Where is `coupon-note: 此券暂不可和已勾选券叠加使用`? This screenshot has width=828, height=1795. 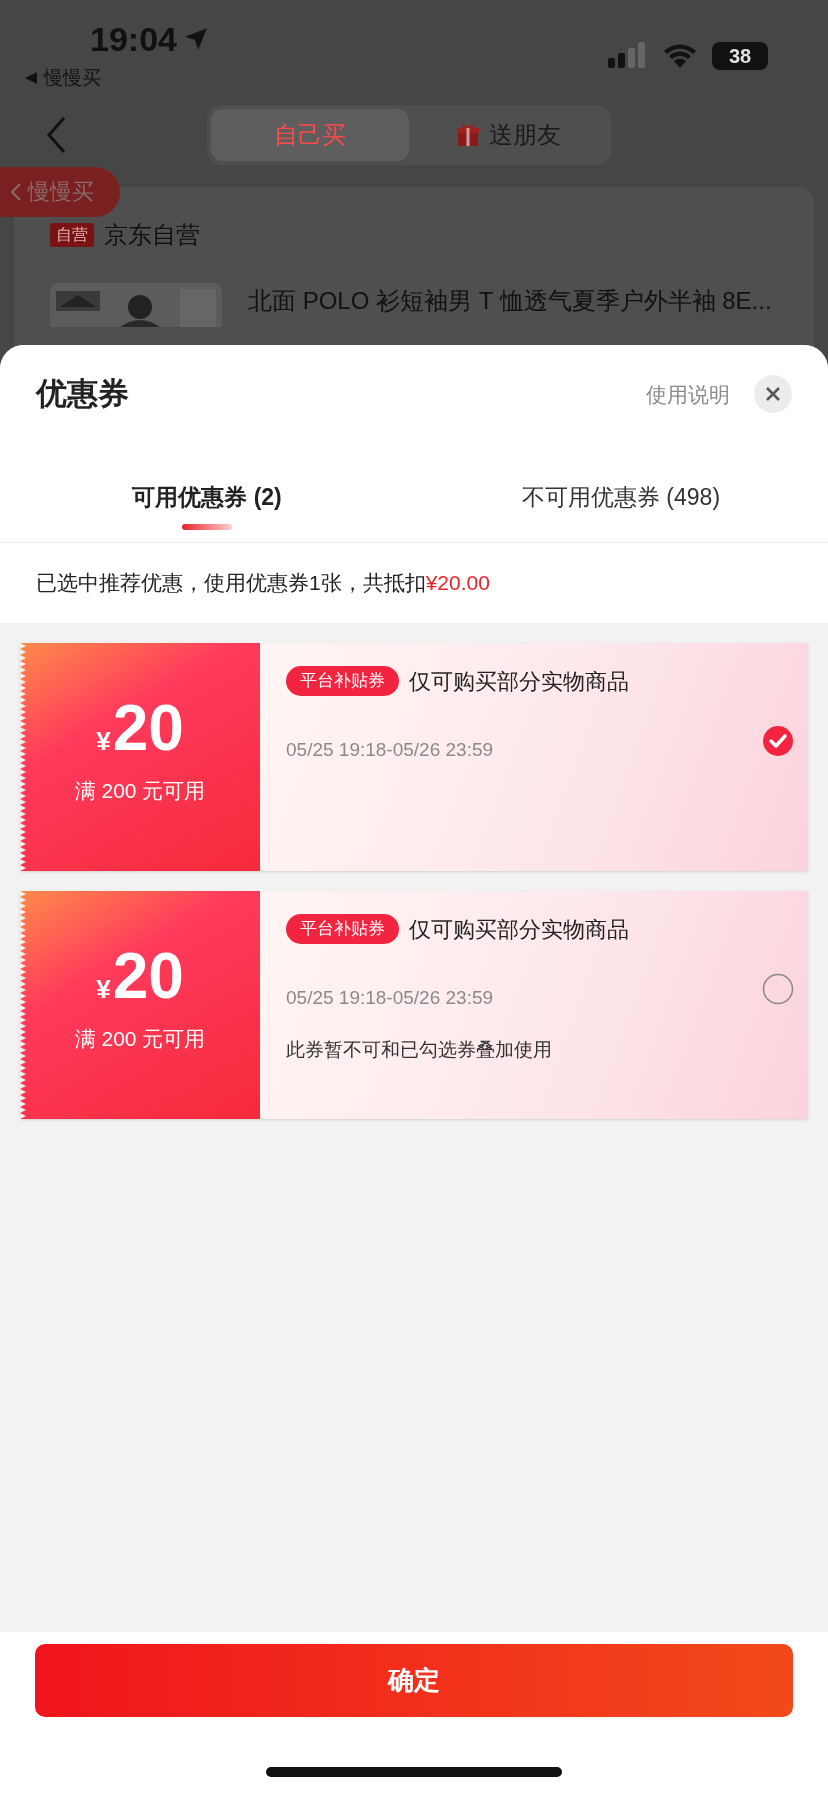
coupon-note: 此券暂不可和已勾选券叠加使用 is located at coordinates (419, 1050).